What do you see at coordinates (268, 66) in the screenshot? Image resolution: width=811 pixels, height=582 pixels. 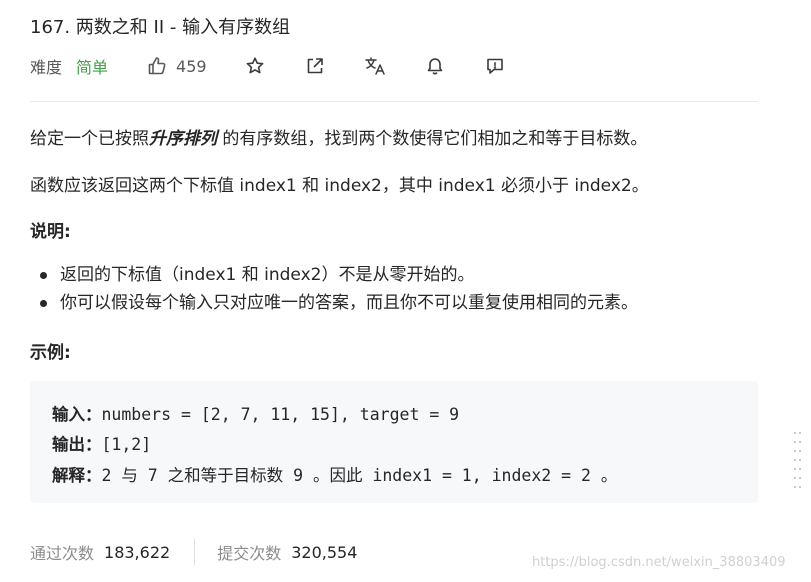 I see `problem-meta: 难度 简单 459` at bounding box center [268, 66].